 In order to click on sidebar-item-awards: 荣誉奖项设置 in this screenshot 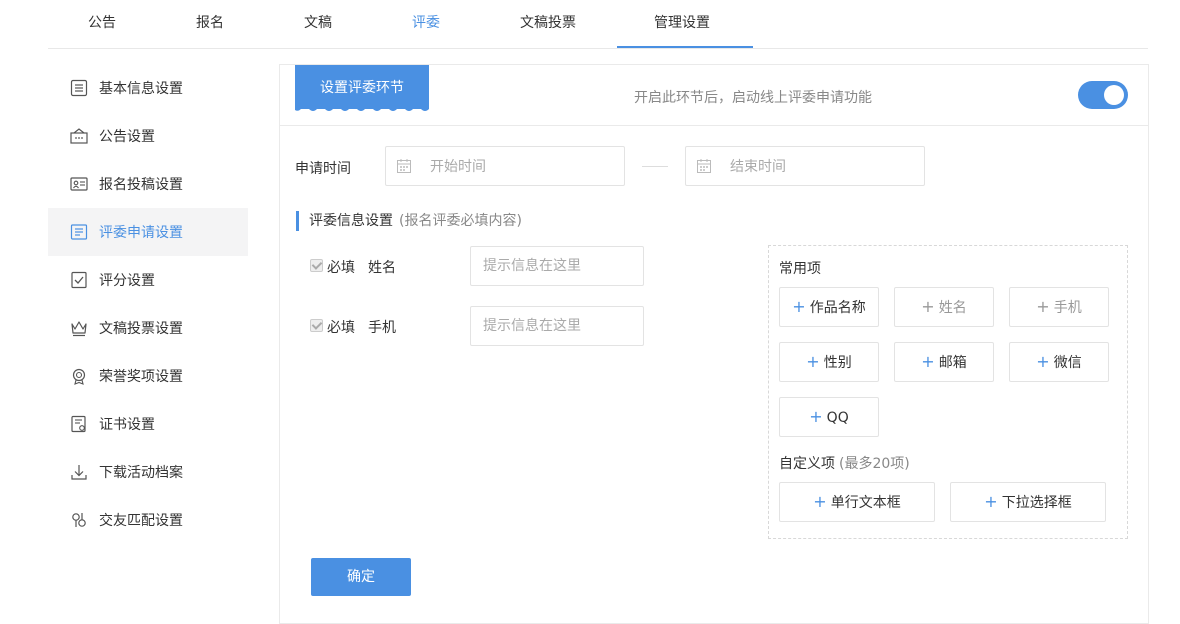, I will do `click(148, 376)`.